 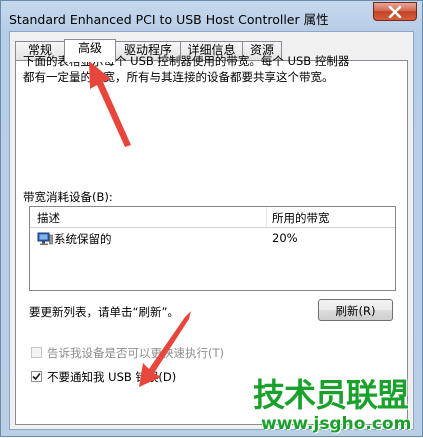 What do you see at coordinates (45, 239) in the screenshot?
I see `computer-icon` at bounding box center [45, 239].